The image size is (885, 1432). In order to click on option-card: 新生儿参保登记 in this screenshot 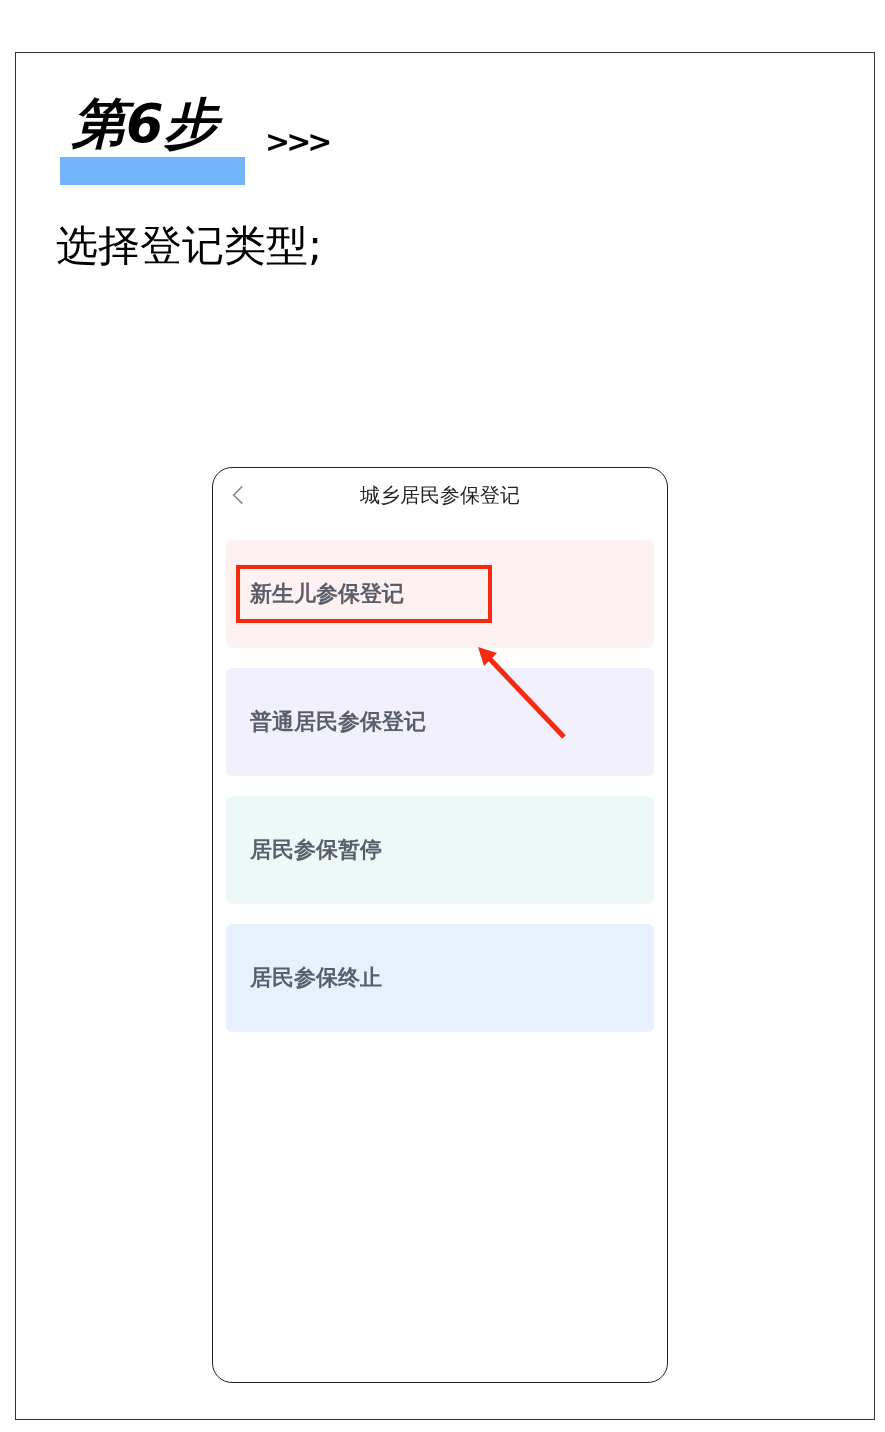, I will do `click(440, 594)`.